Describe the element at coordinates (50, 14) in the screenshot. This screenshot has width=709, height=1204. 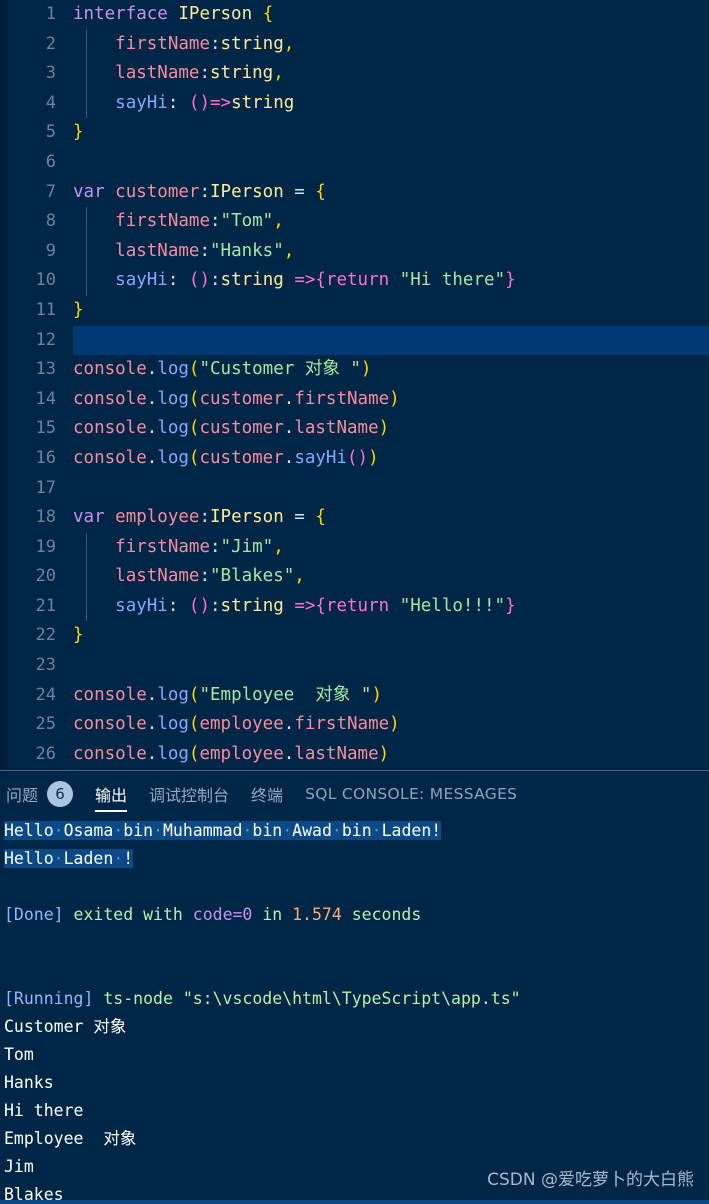
I see `line-number: 1` at that location.